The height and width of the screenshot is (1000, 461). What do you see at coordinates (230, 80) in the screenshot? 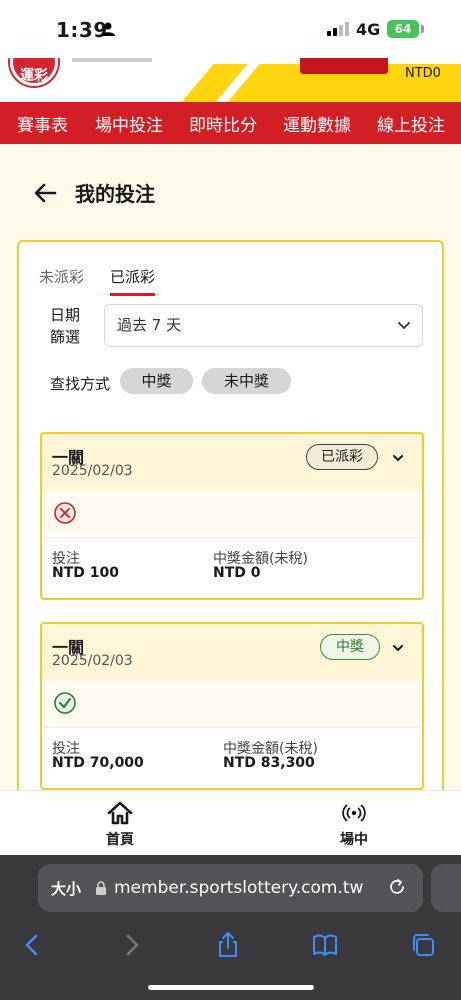
I see `site-header: 運彩 NTD0` at bounding box center [230, 80].